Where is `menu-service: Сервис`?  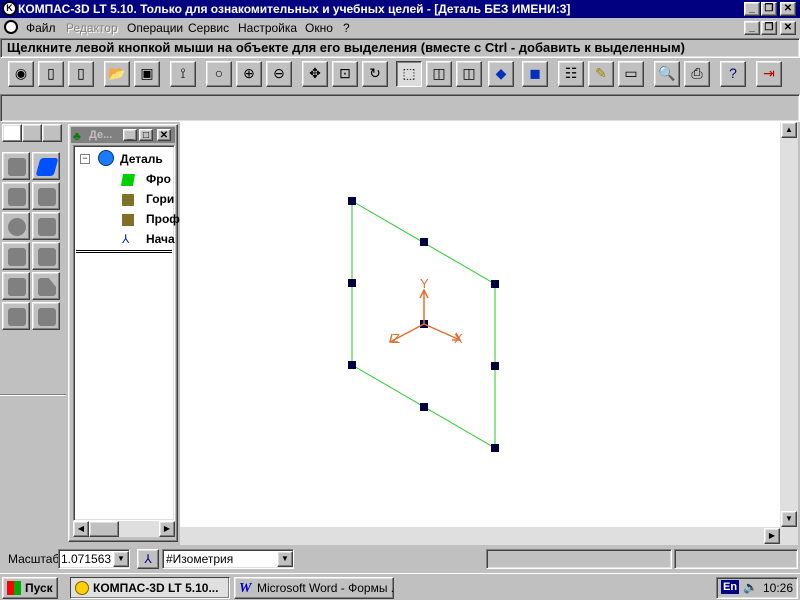 menu-service: Сервис is located at coordinates (208, 28).